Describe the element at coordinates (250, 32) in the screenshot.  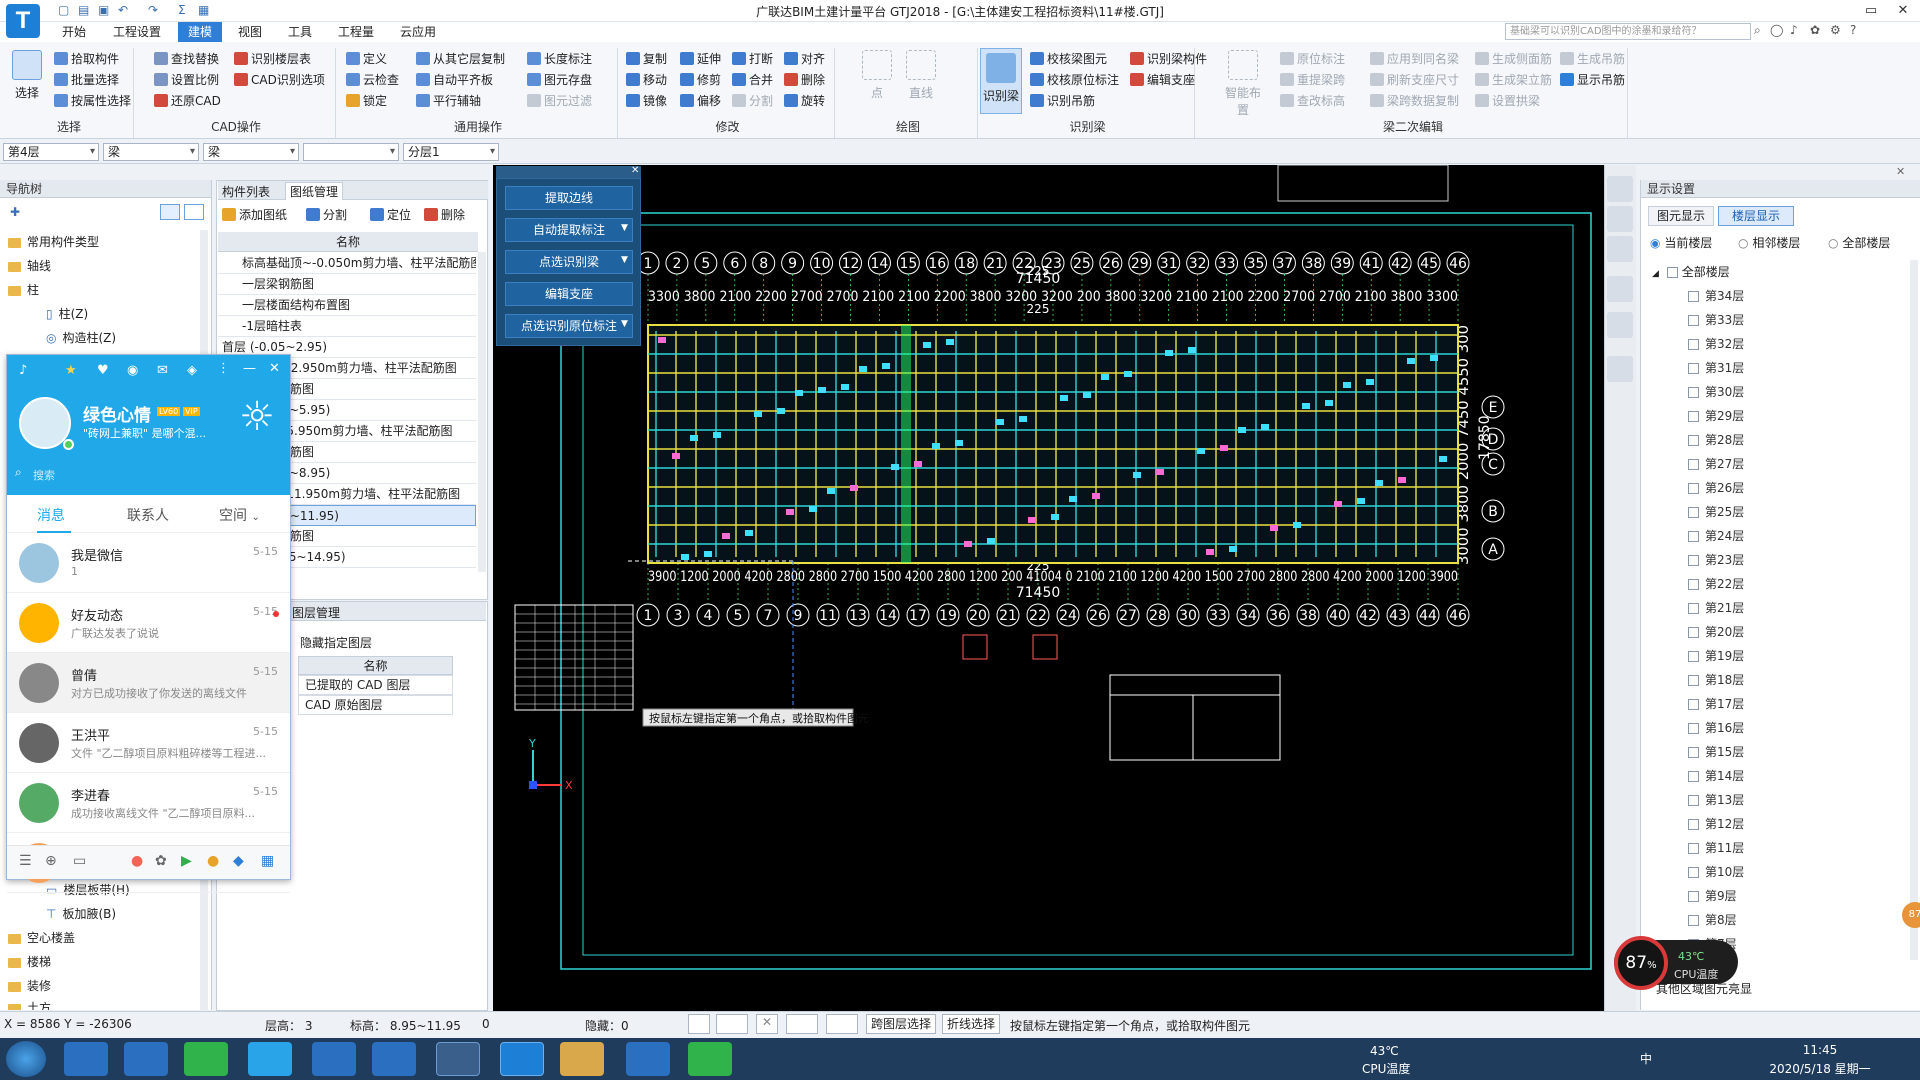
I see `tab-view: 视图` at that location.